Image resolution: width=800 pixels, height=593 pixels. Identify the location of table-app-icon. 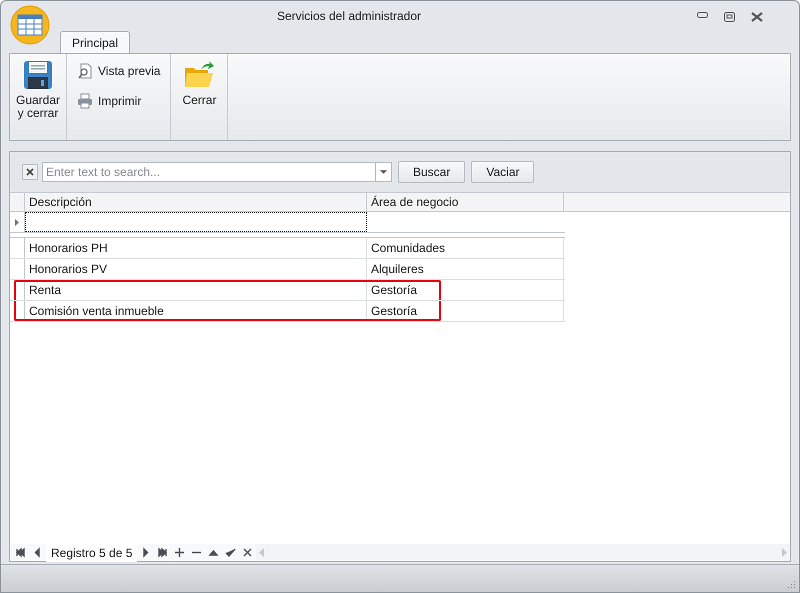
(30, 25).